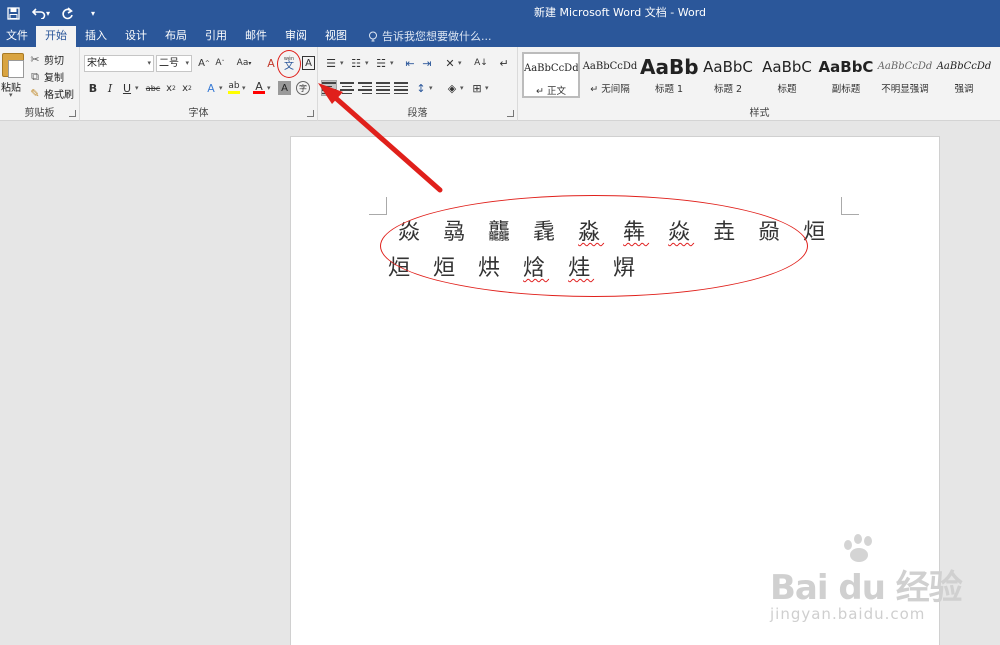 Image resolution: width=1000 pixels, height=645 pixels. I want to click on paragraph-group-label: 段落, so click(417, 113).